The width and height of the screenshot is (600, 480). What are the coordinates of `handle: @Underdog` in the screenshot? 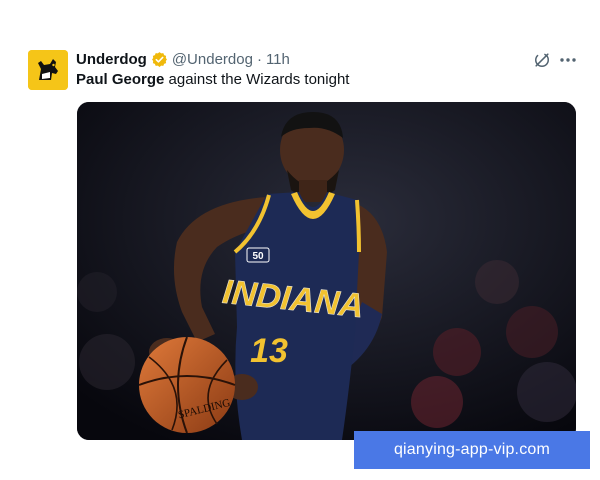 It's located at (212, 59).